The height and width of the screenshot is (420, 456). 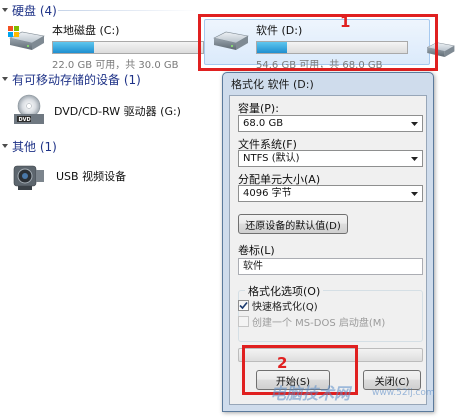 I want to click on drive-usage-bar, so click(x=128, y=47).